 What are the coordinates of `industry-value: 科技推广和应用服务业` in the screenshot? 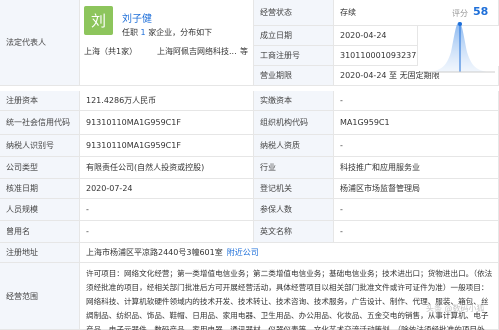 It's located at (416, 168).